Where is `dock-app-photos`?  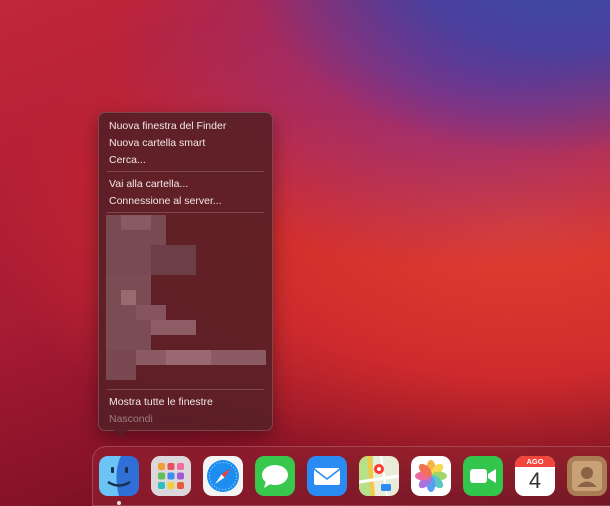
dock-app-photos is located at coordinates (431, 476).